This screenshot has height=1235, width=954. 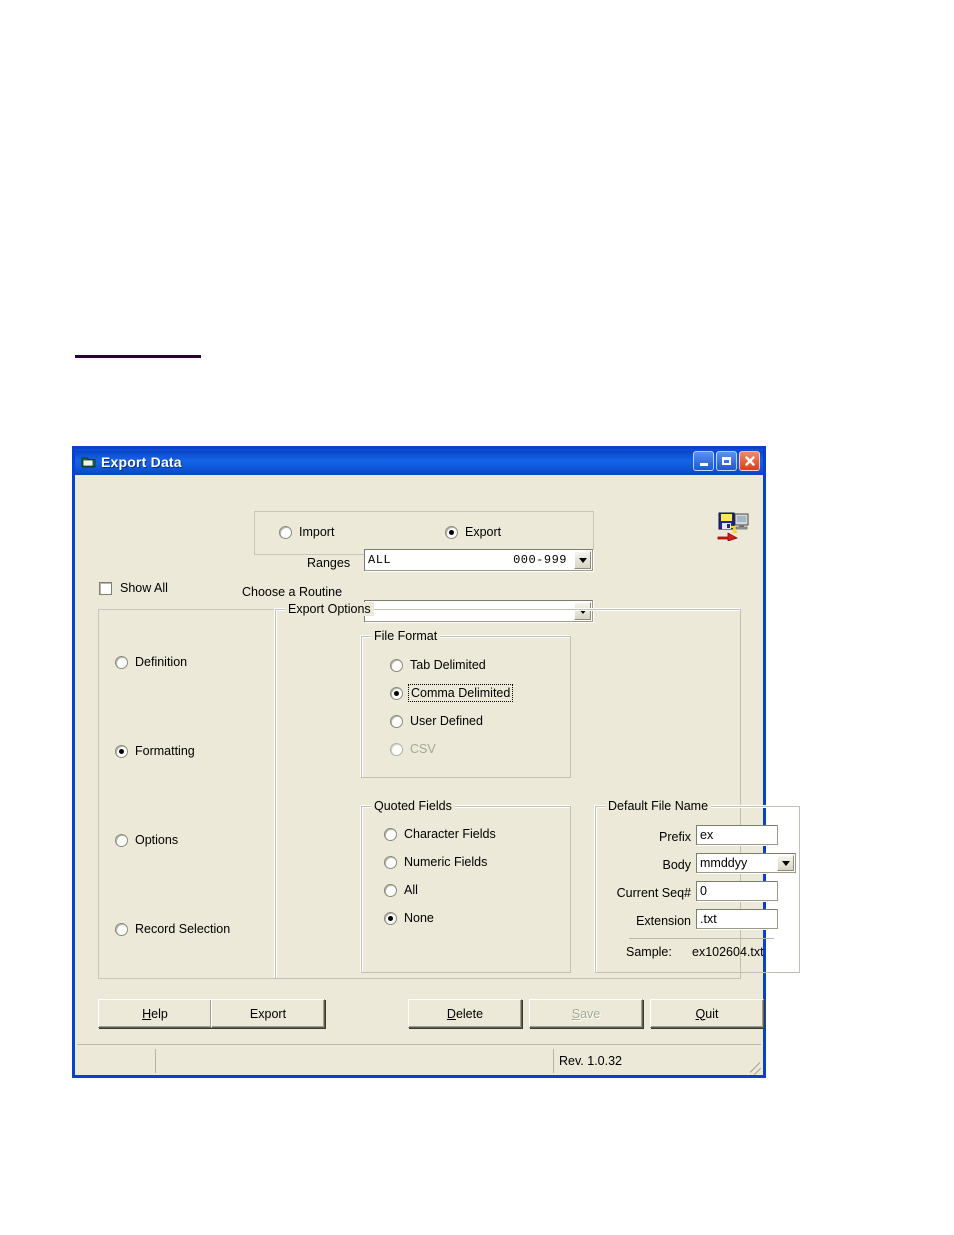 I want to click on extension-input: .txt, so click(x=737, y=919).